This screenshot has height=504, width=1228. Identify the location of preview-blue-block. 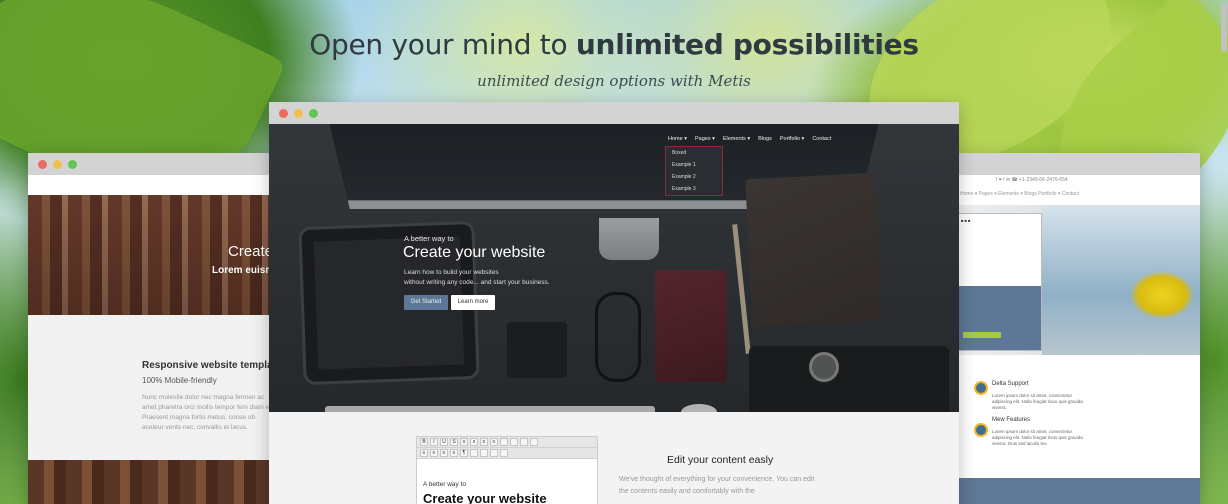
(999, 318).